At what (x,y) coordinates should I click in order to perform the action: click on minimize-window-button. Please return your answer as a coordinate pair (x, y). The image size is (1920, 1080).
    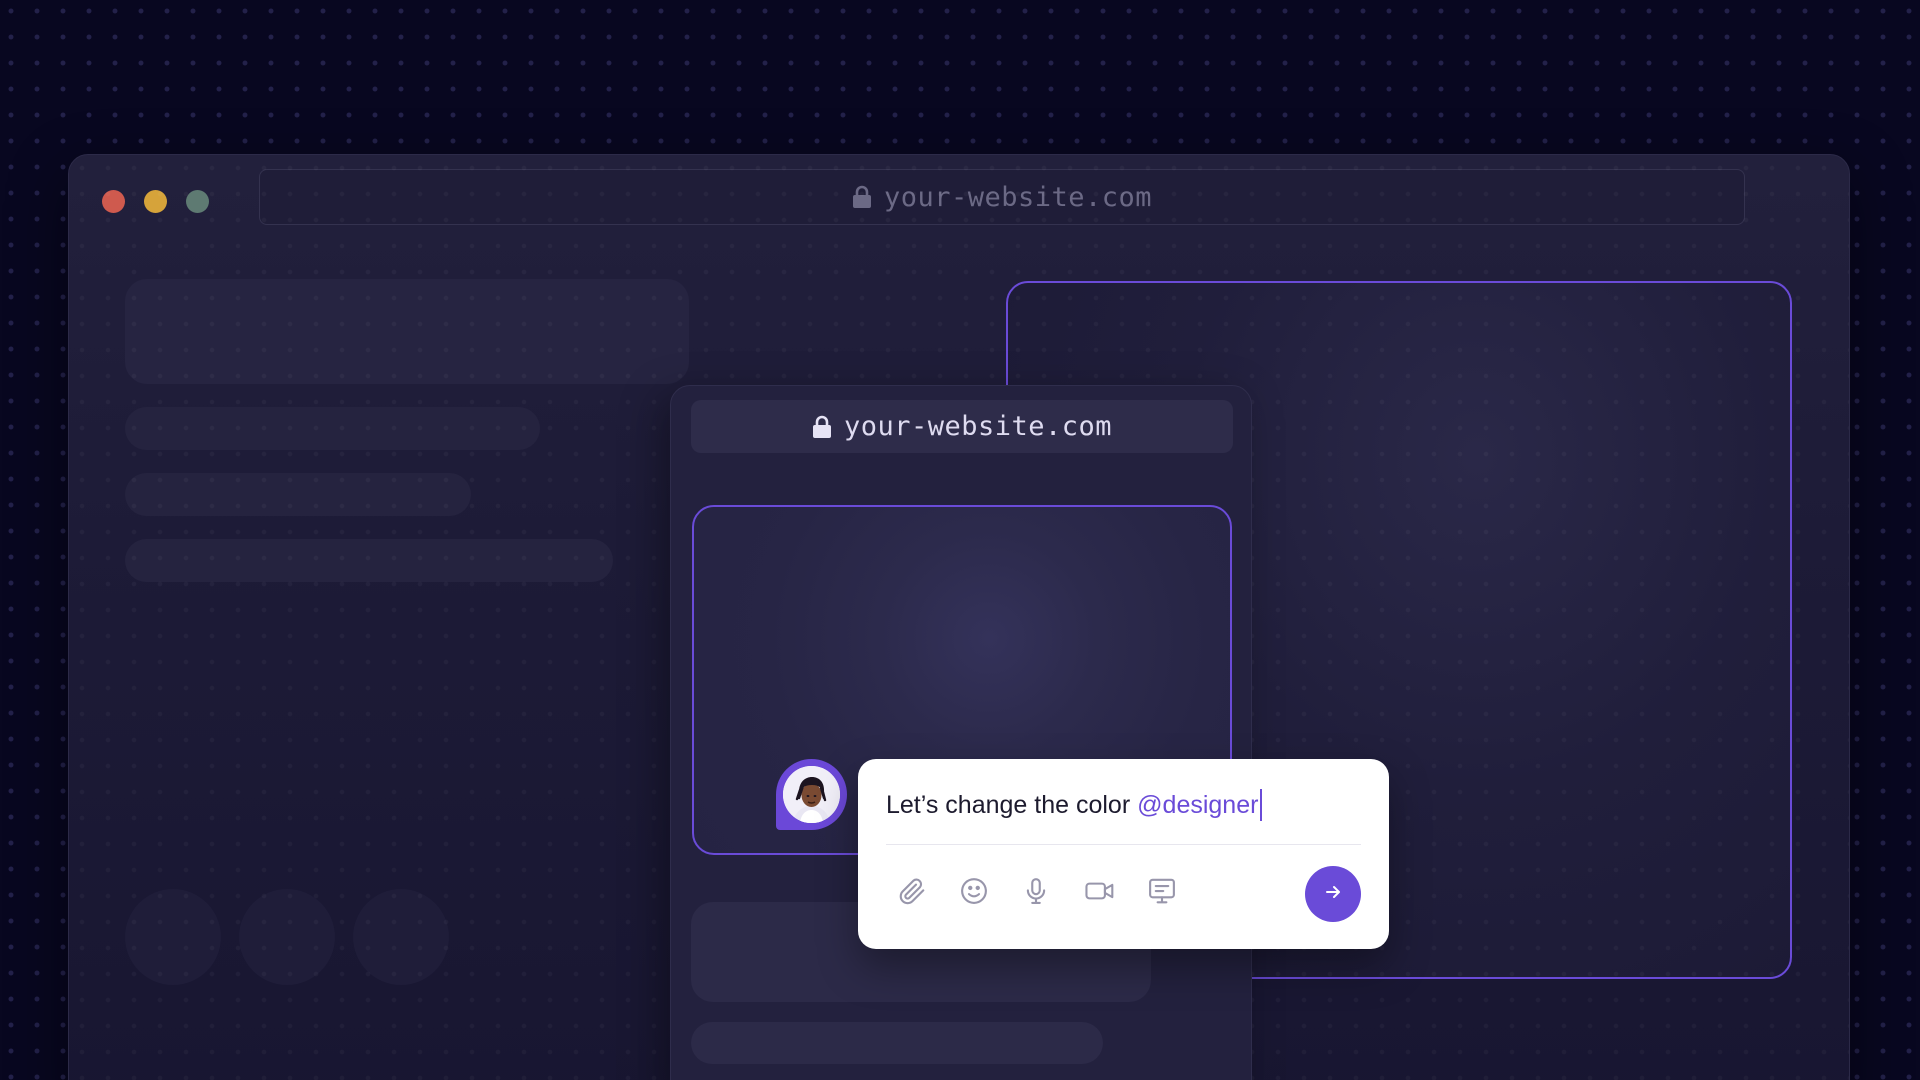
    Looking at the image, I should click on (155, 201).